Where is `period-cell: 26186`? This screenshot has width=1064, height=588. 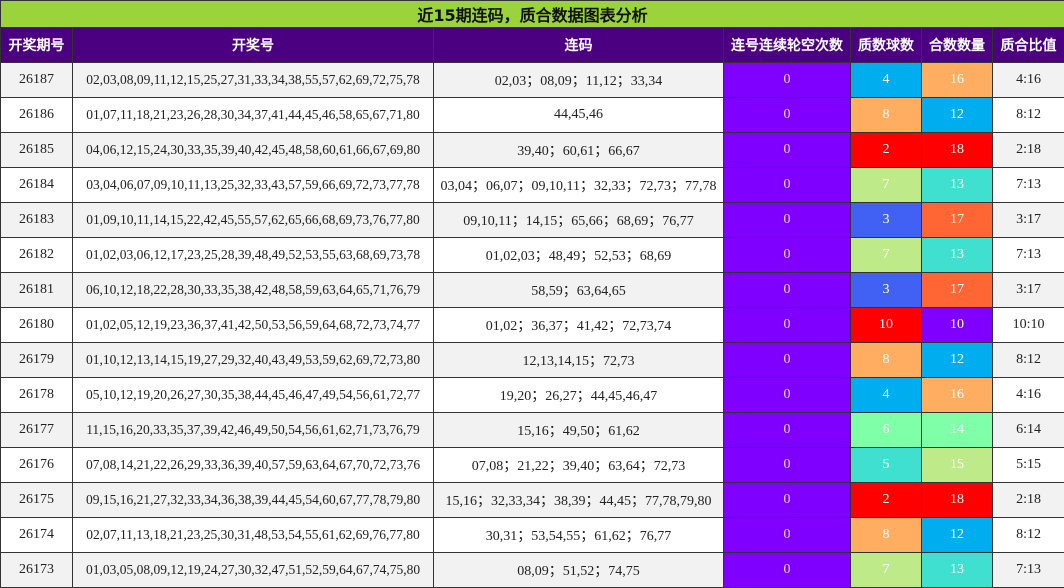 period-cell: 26186 is located at coordinates (37, 115).